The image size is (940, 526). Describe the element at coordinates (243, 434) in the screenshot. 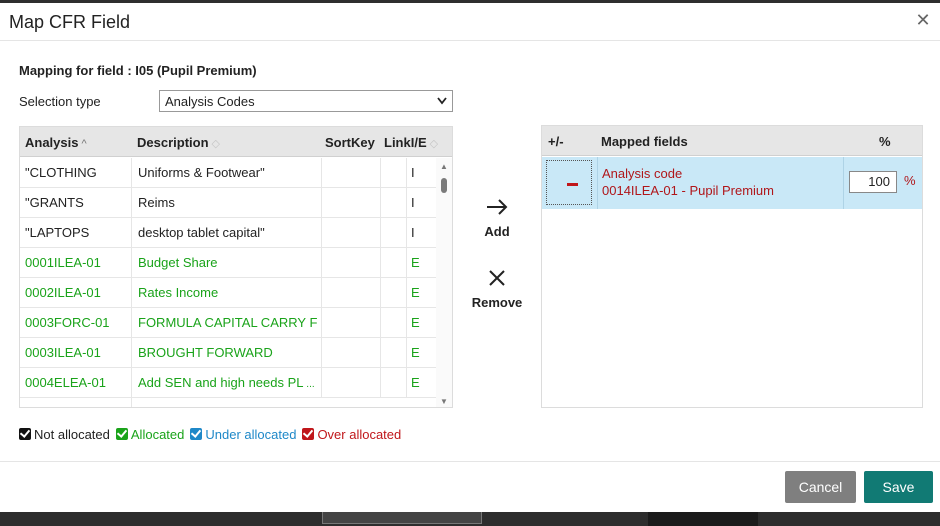

I see `legend-item: Under allocated` at that location.